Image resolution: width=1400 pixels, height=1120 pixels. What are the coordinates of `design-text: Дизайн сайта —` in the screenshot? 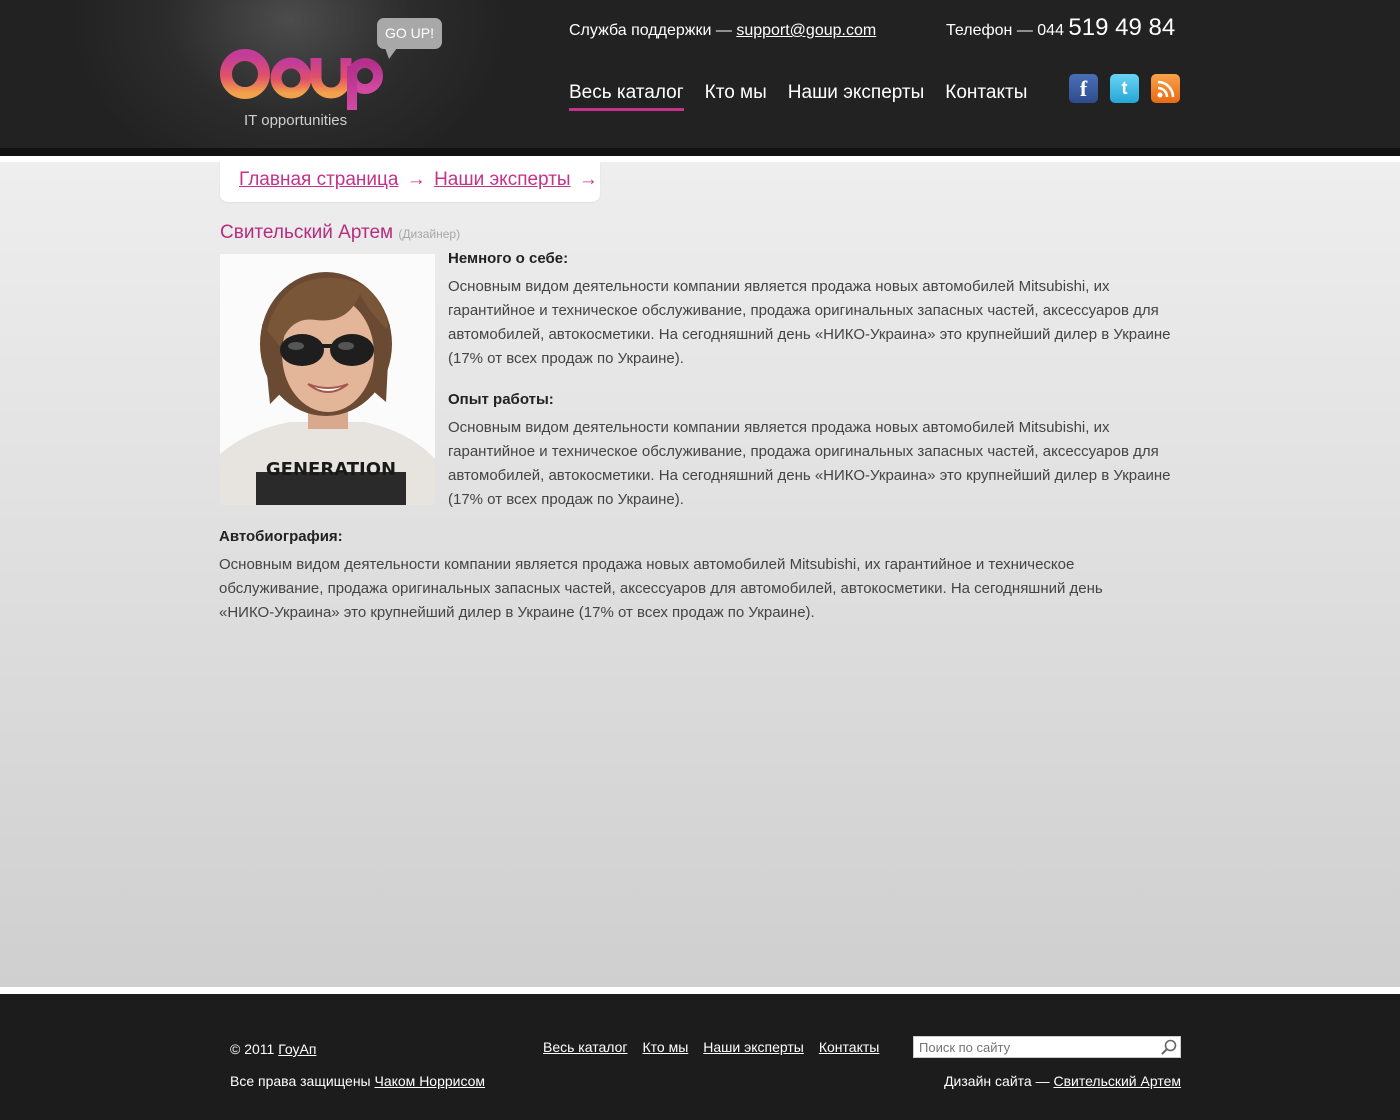 It's located at (999, 1081).